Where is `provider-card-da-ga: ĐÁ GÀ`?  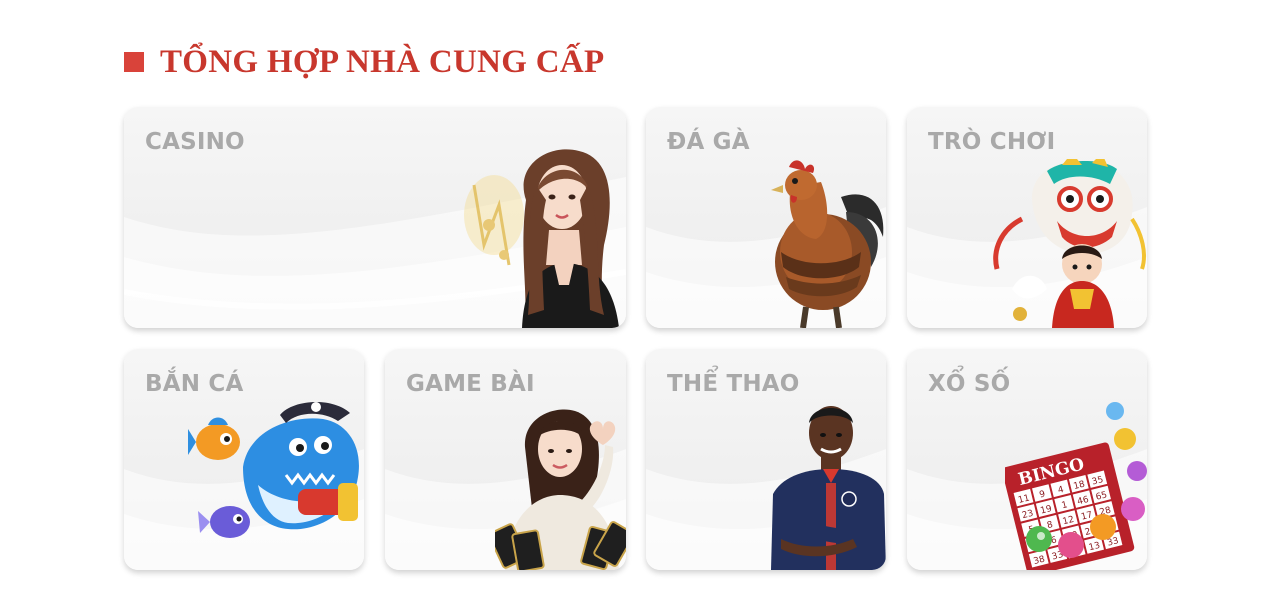
provider-card-da-ga: ĐÁ GÀ is located at coordinates (766, 217).